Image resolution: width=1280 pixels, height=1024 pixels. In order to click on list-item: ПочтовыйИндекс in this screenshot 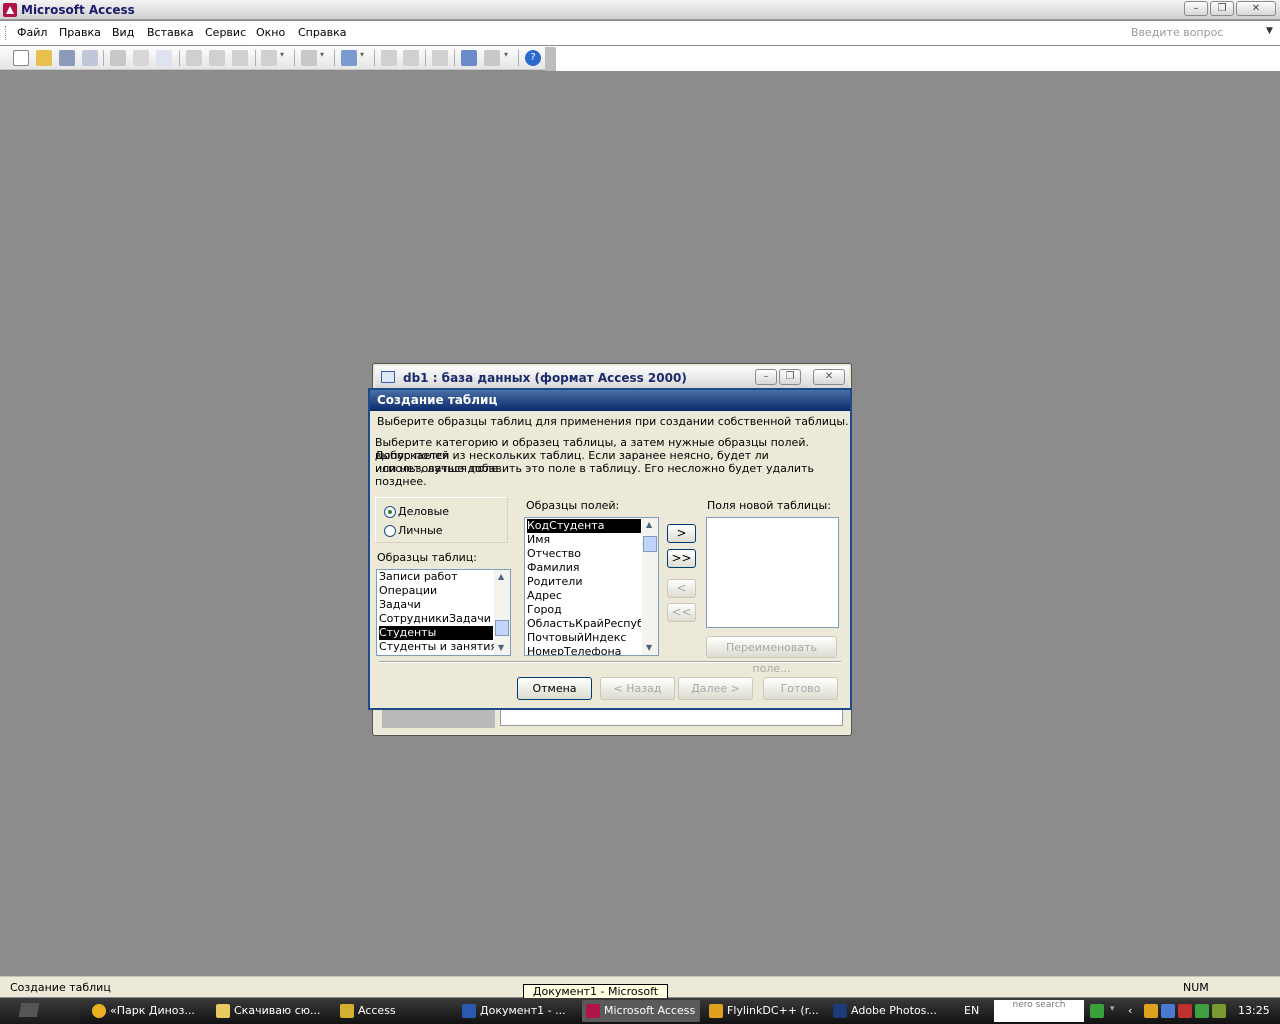, I will do `click(576, 638)`.